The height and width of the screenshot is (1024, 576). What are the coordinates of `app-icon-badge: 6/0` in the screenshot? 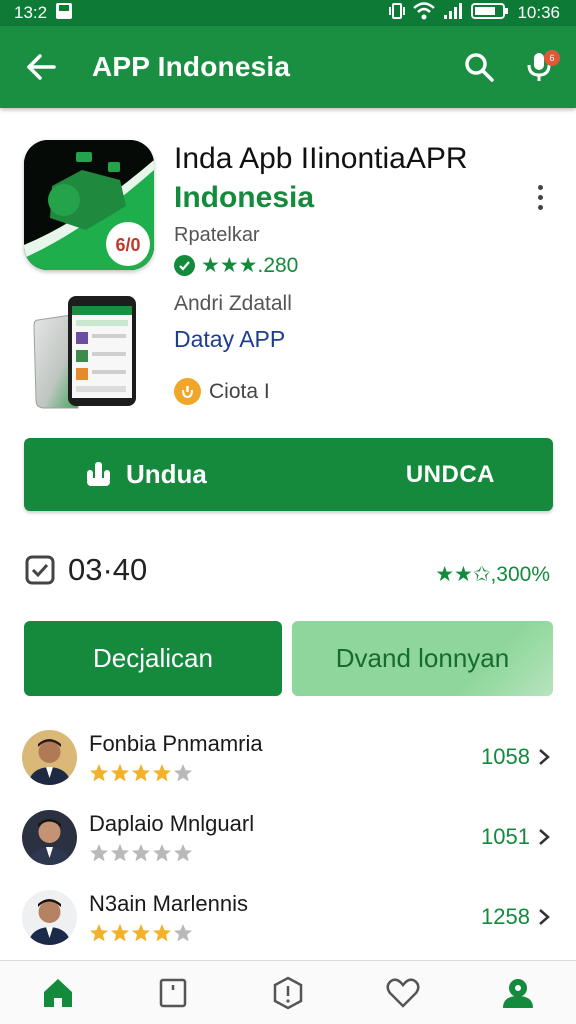 It's located at (127, 245).